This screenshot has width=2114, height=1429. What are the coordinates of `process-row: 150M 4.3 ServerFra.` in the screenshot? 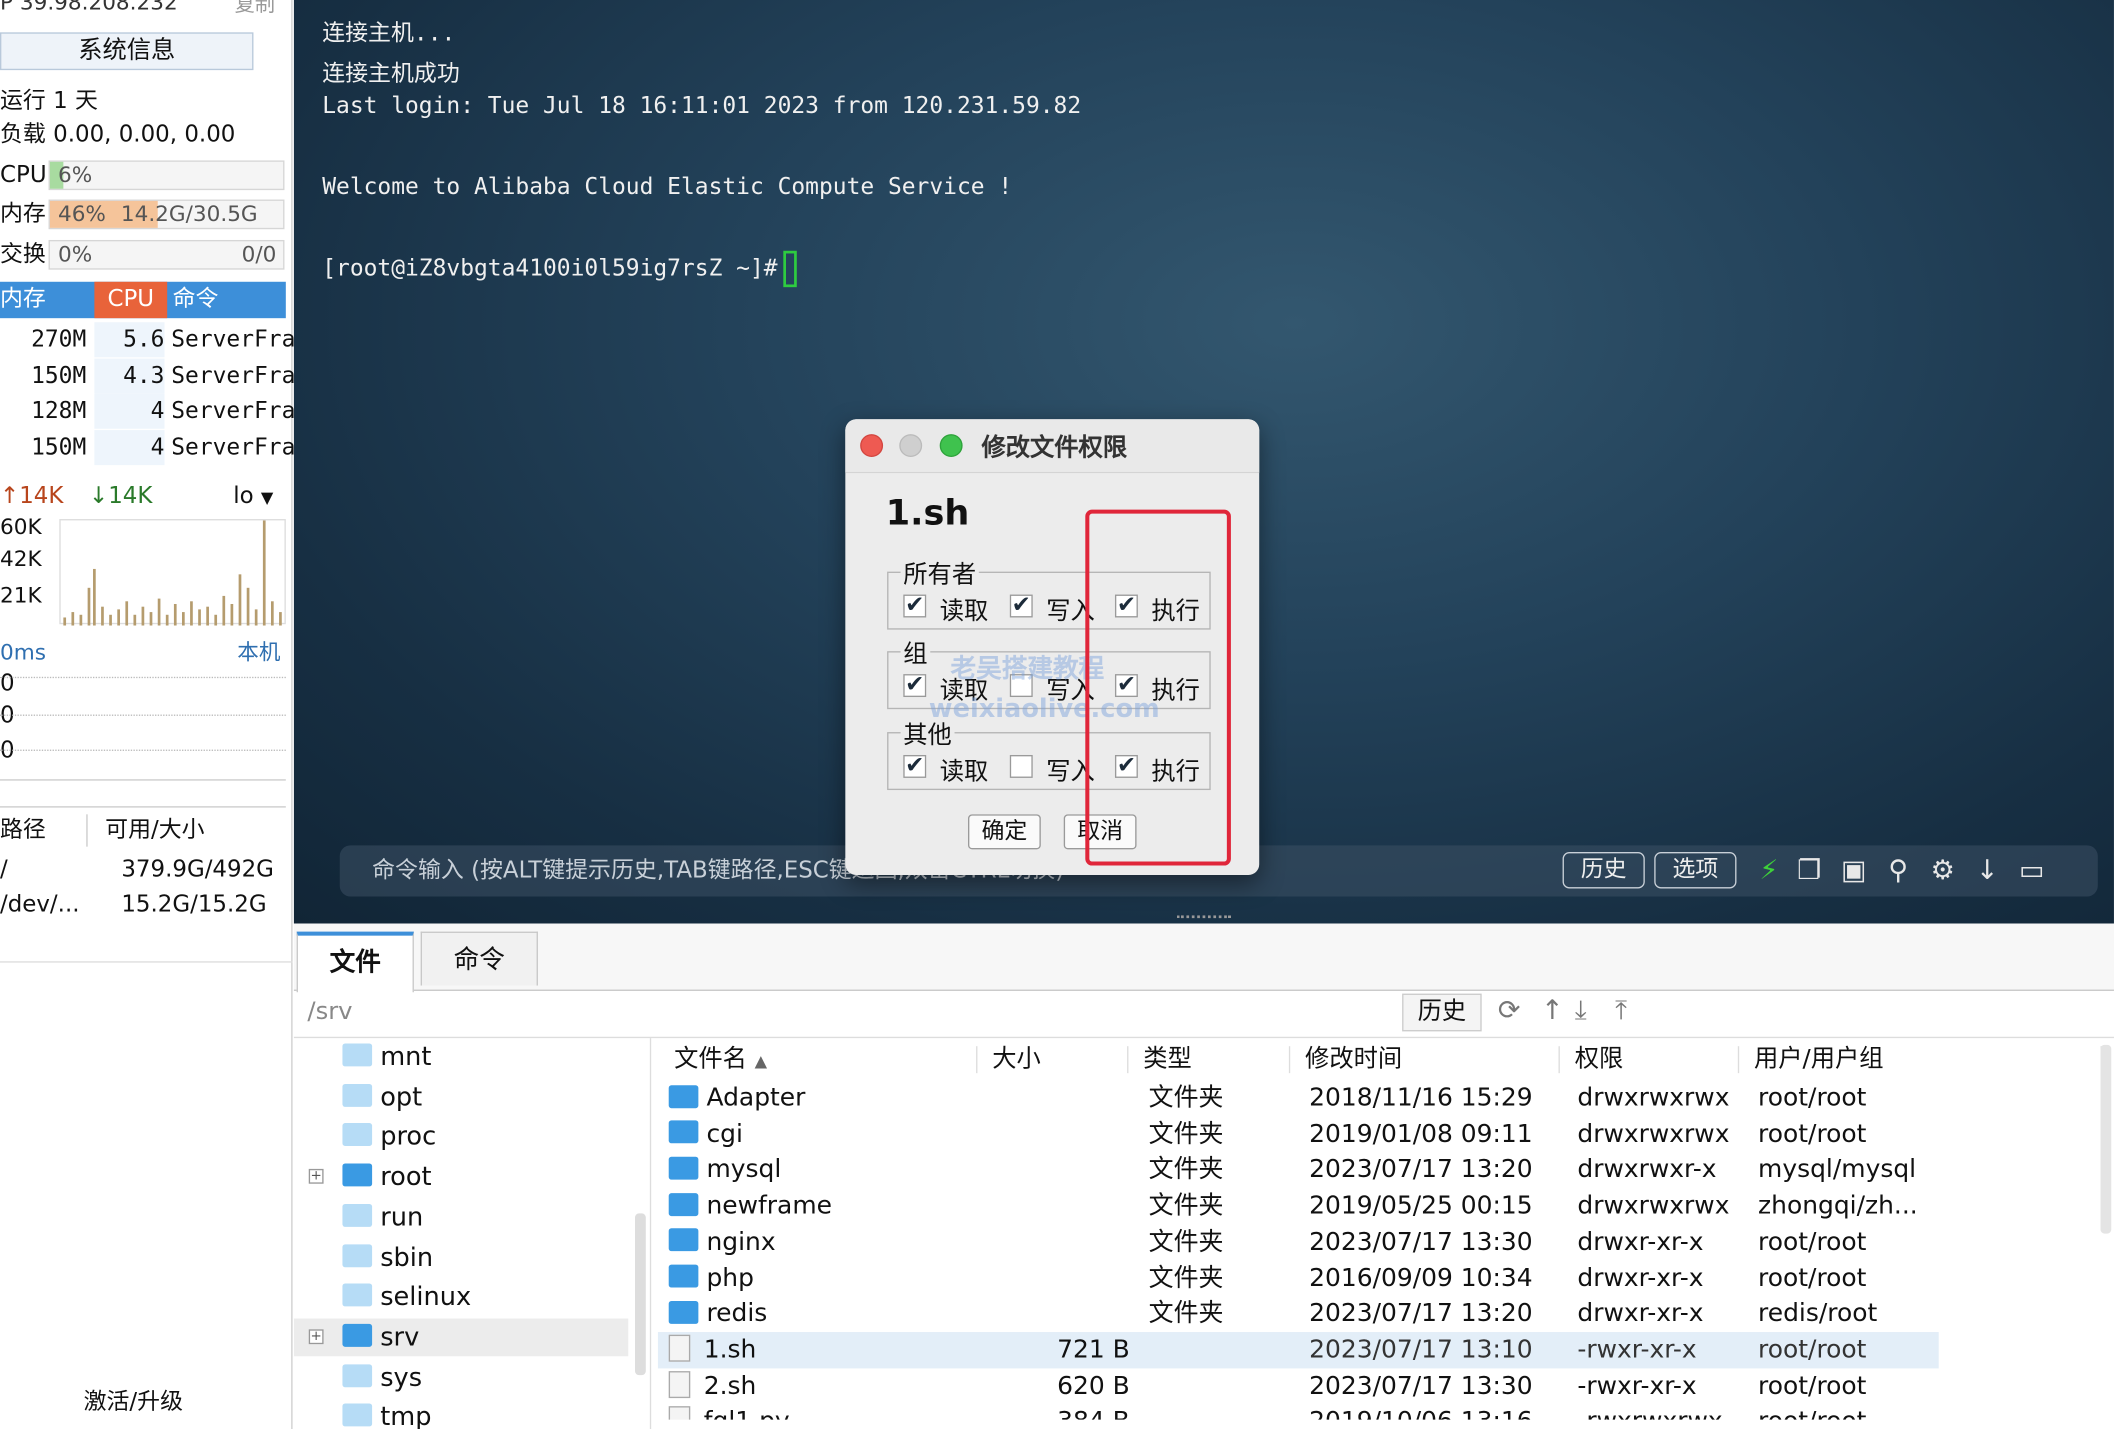 It's located at (154, 376).